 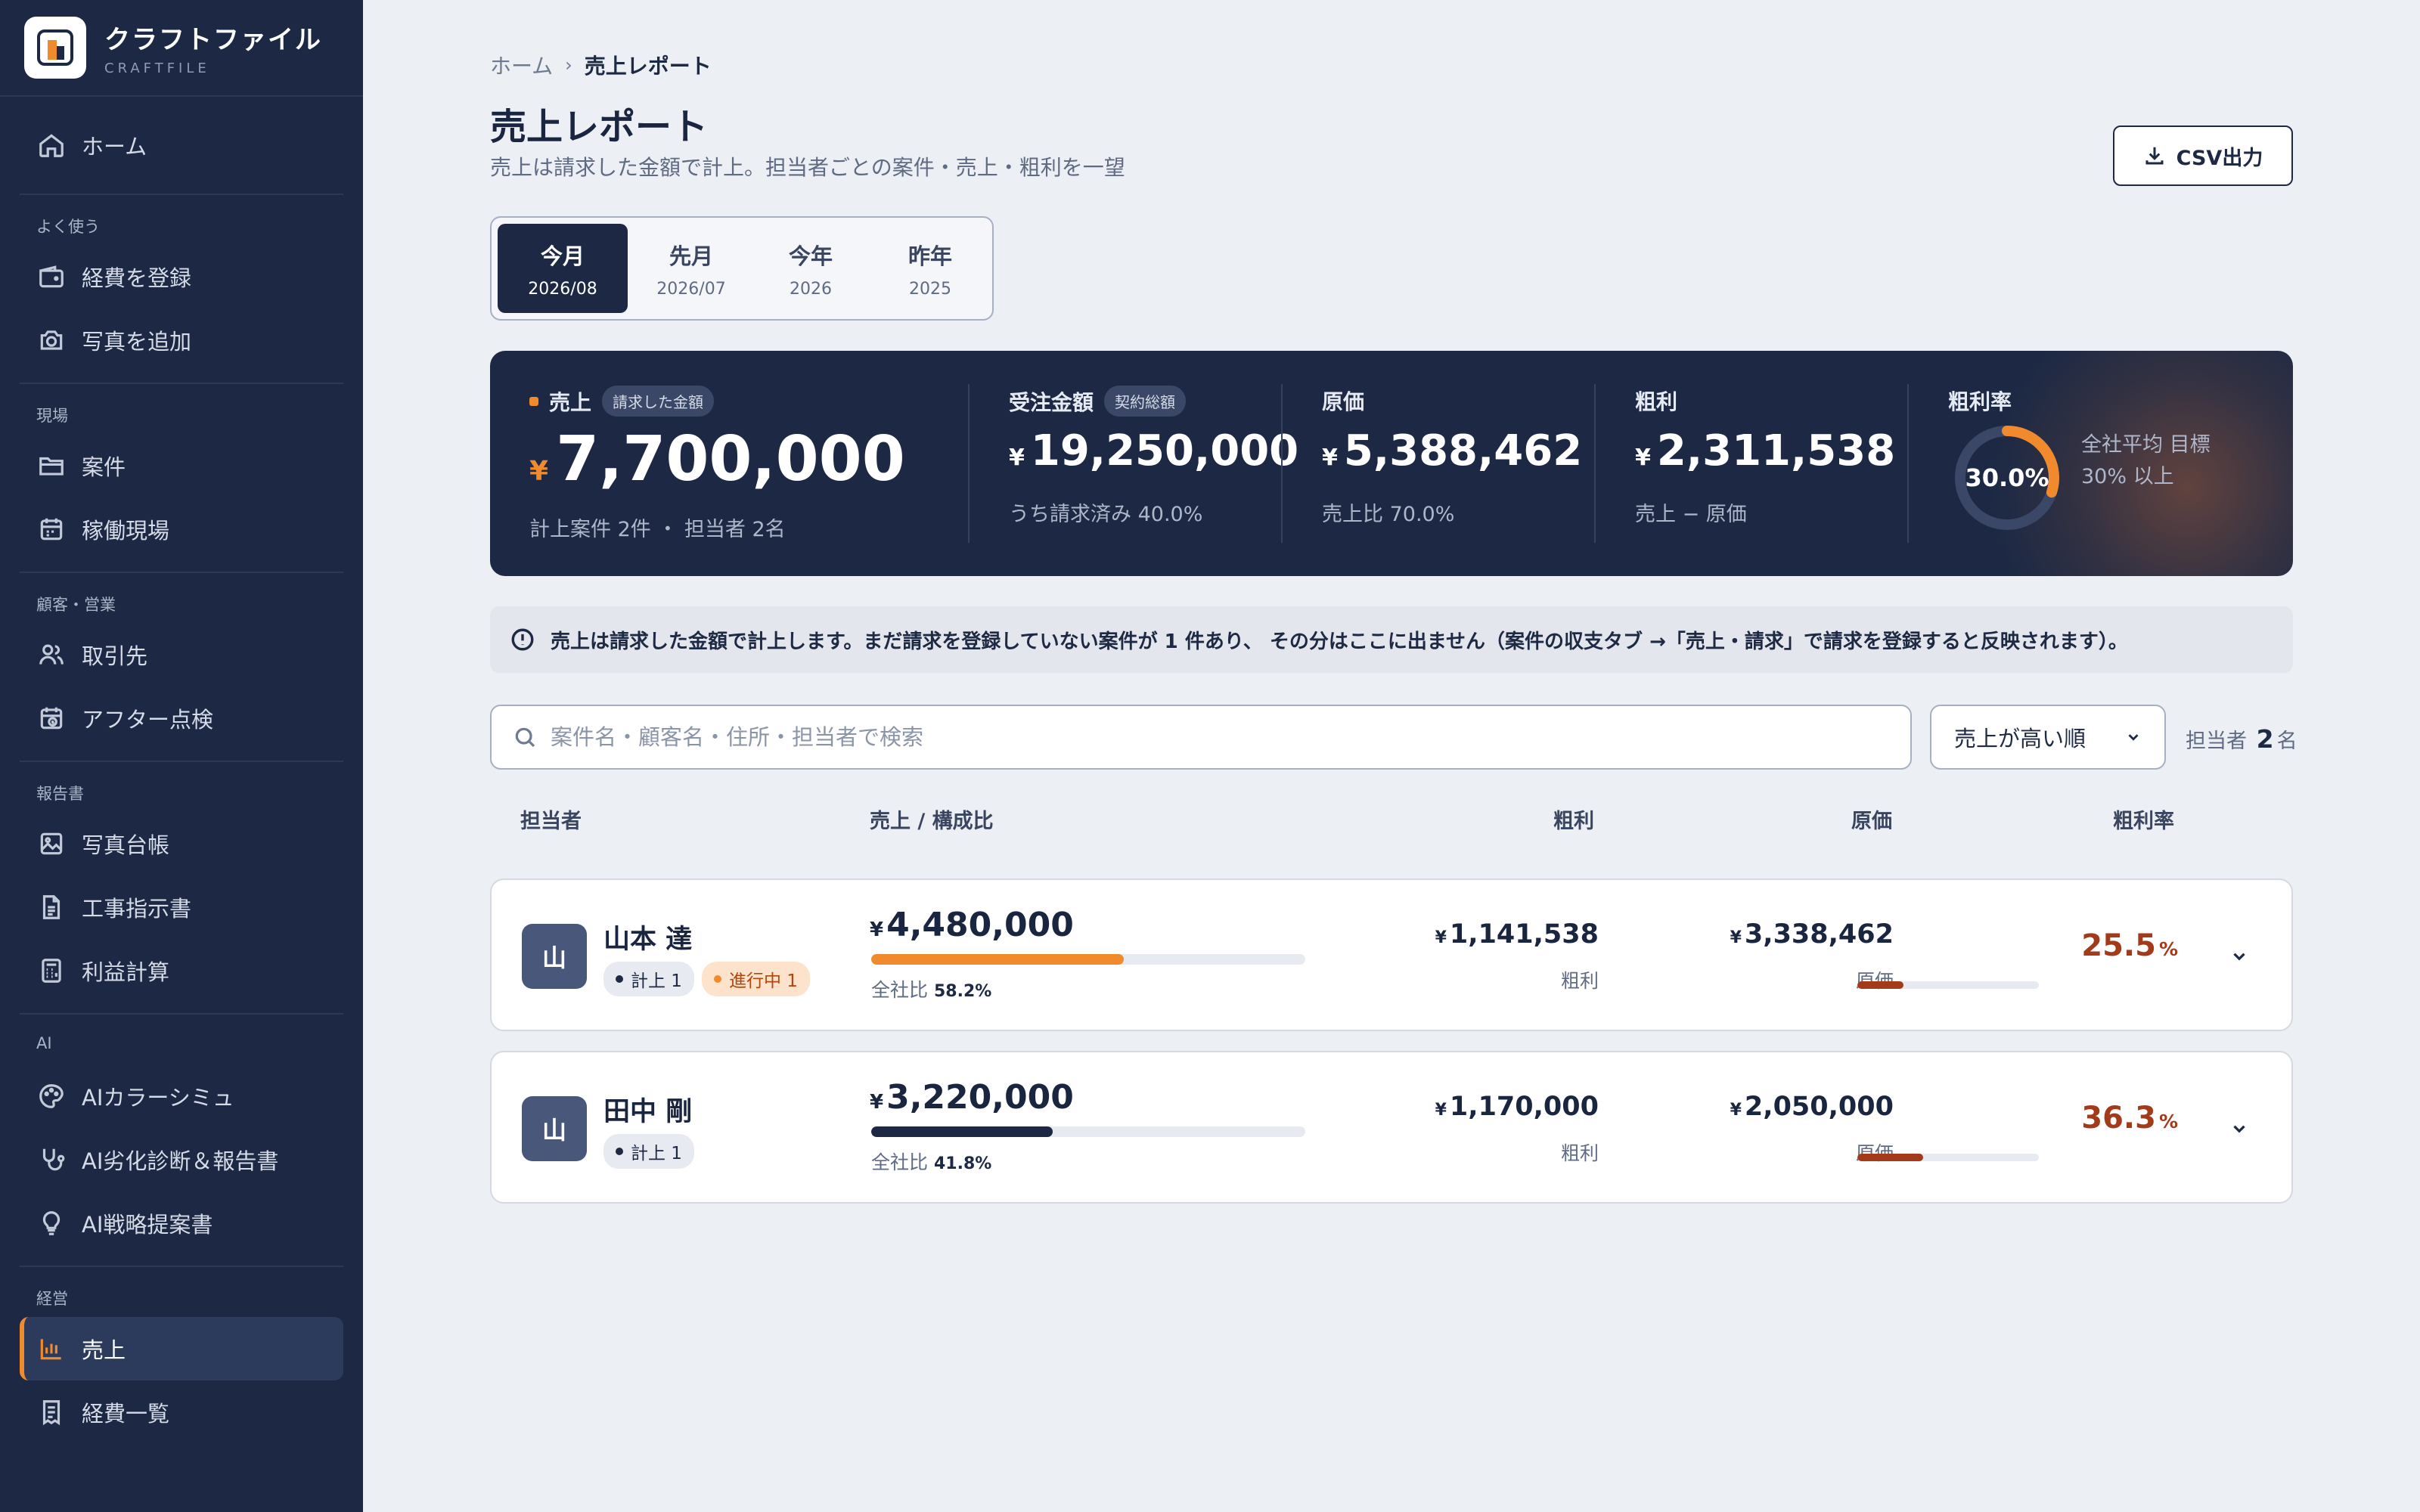 What do you see at coordinates (181, 844) in the screenshot?
I see `sidebar-item: 写真台帳` at bounding box center [181, 844].